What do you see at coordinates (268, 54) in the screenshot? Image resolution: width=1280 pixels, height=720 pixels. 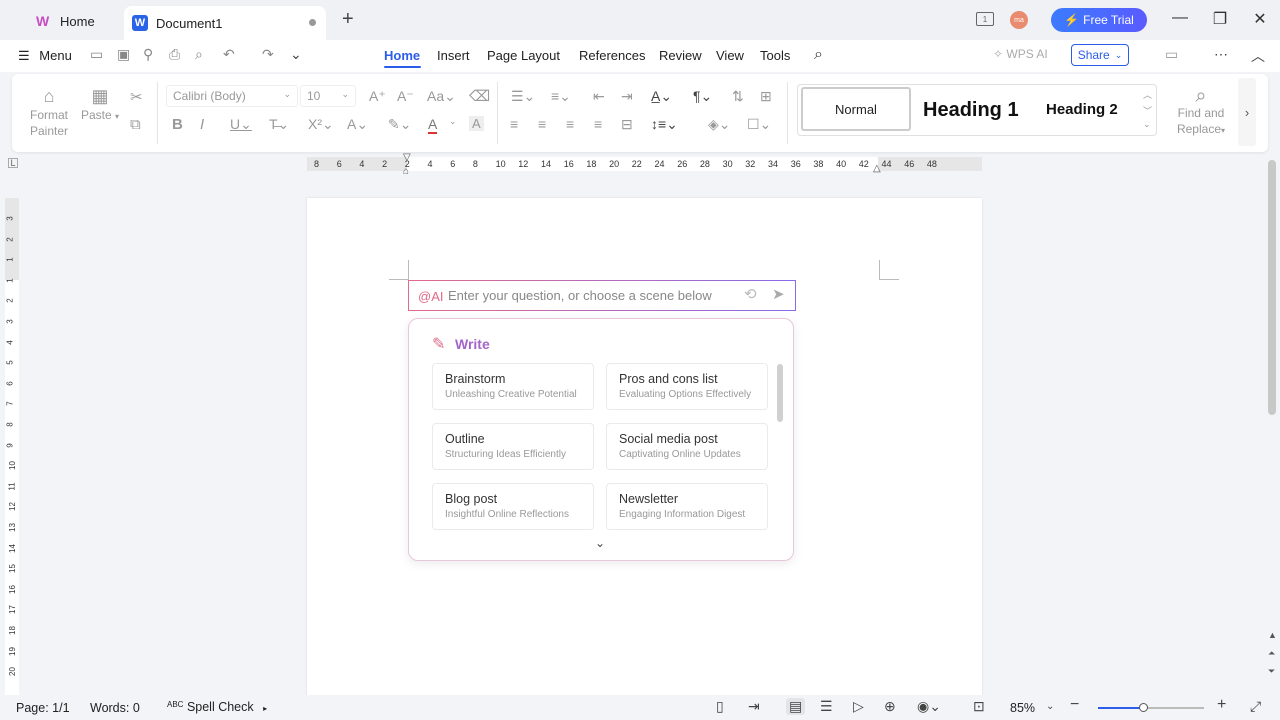 I see `redo-icon: ↷` at bounding box center [268, 54].